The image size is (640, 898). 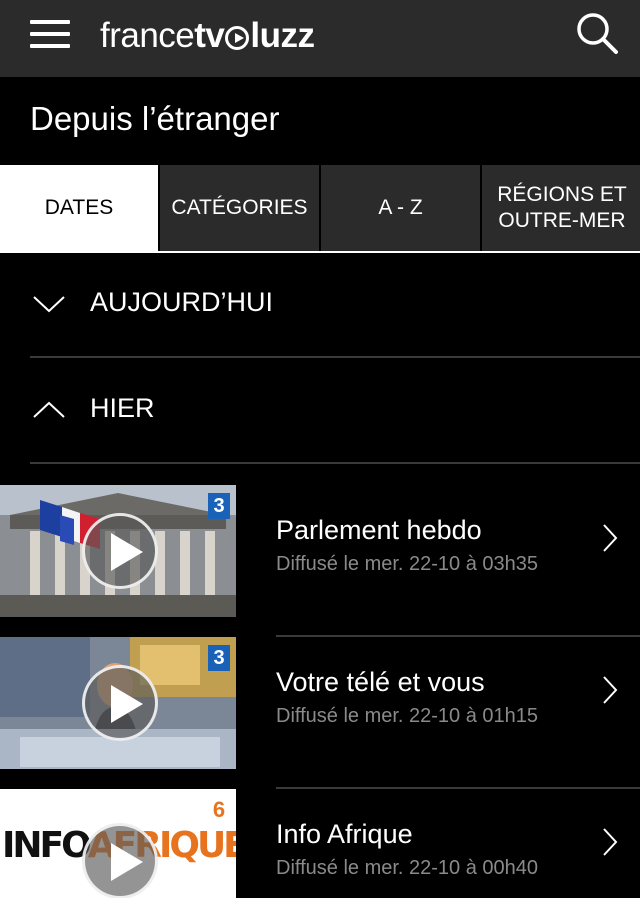 What do you see at coordinates (122, 408) in the screenshot?
I see `accordion-label-yesterday: HIER` at bounding box center [122, 408].